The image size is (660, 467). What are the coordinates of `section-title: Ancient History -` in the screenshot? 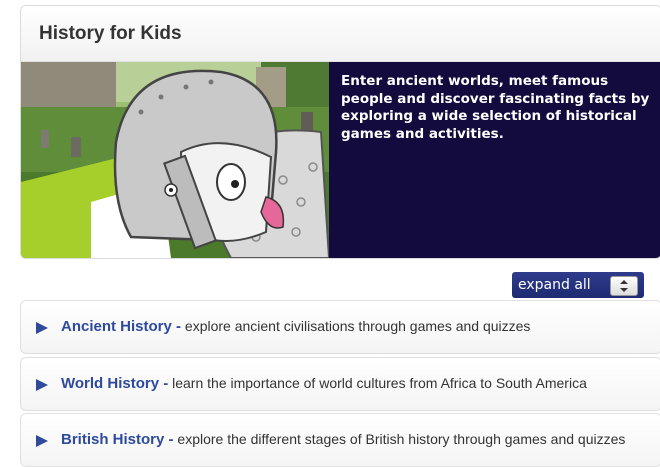 It's located at (121, 326).